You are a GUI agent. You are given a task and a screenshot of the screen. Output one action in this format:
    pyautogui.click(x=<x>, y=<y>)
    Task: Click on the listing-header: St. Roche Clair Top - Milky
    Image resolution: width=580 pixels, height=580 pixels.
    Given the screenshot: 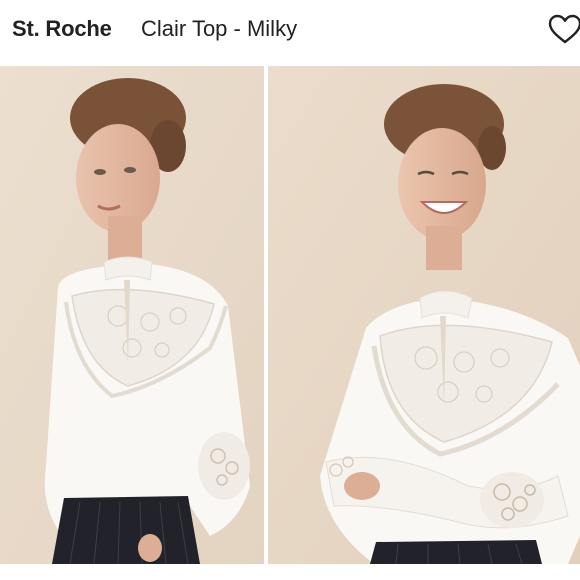 What is the action you would take?
    pyautogui.click(x=290, y=32)
    